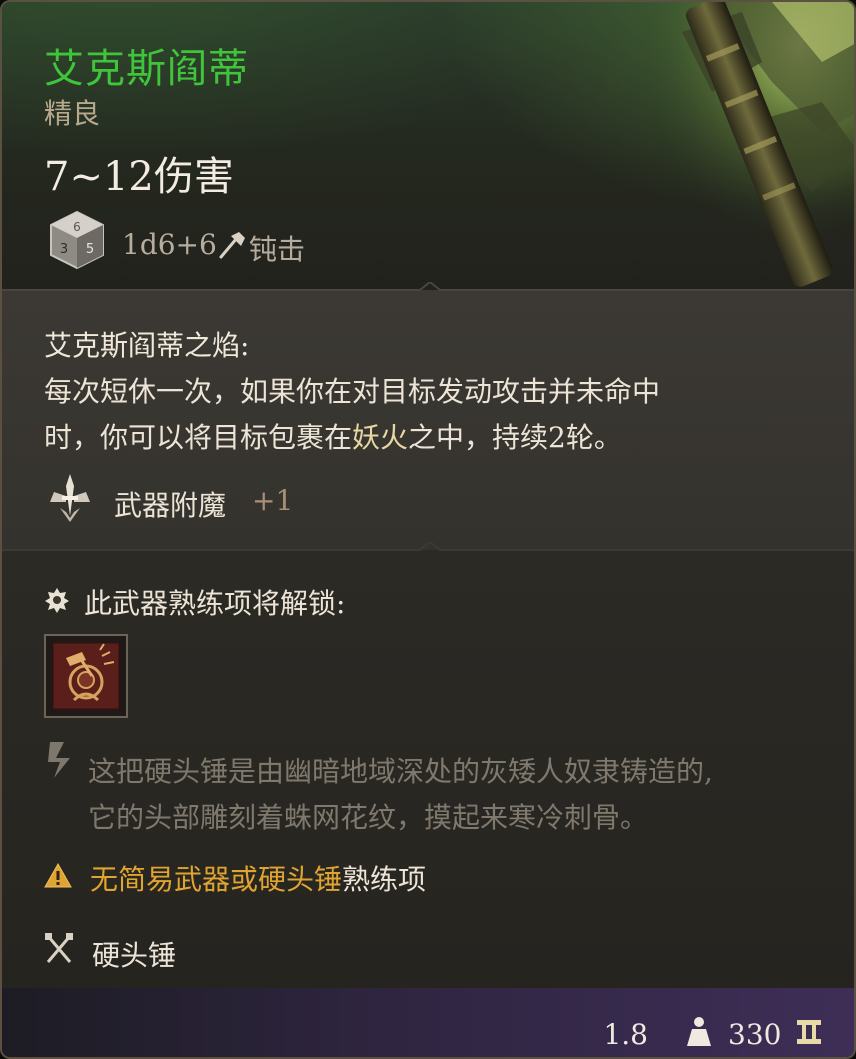  I want to click on damage-type: 钝击, so click(277, 249).